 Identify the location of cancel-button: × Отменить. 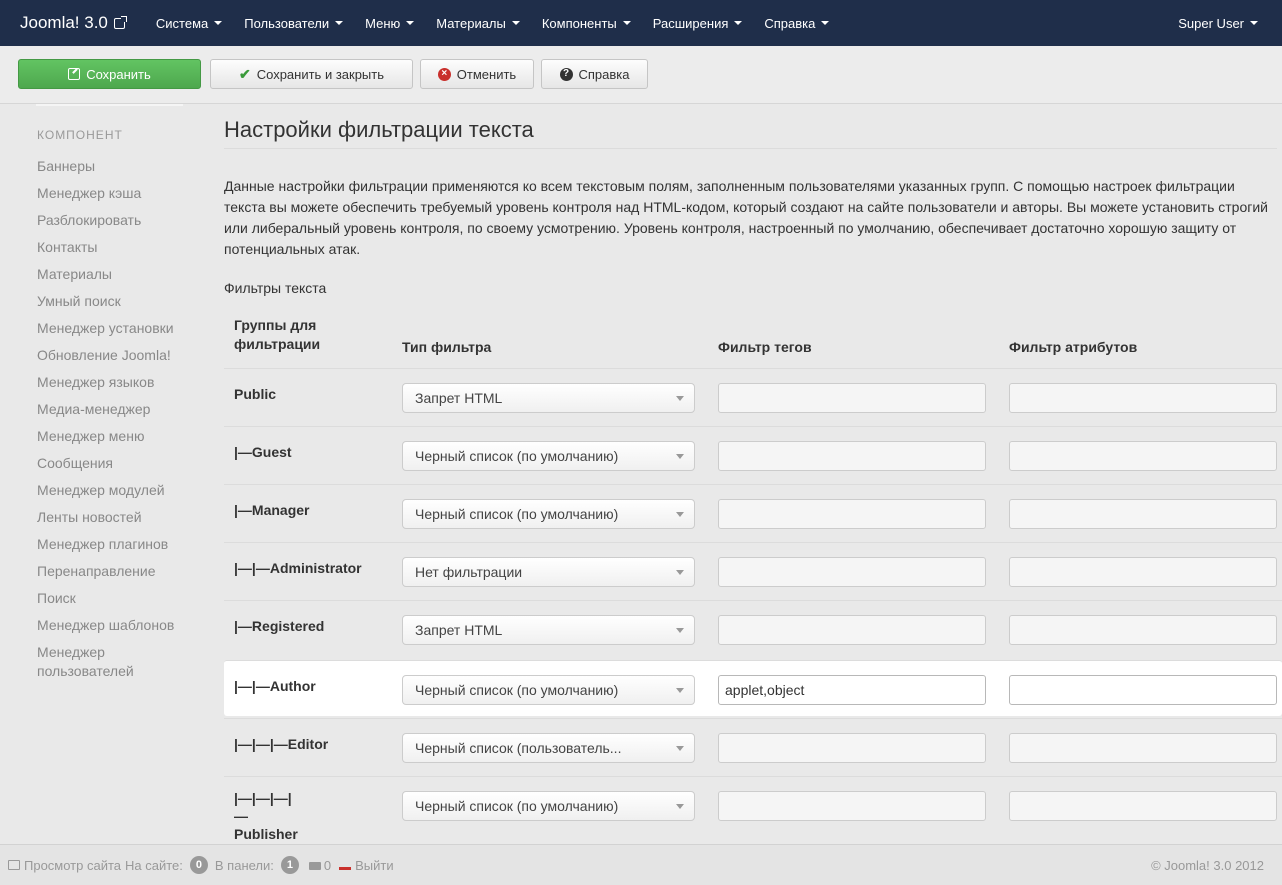
(477, 74).